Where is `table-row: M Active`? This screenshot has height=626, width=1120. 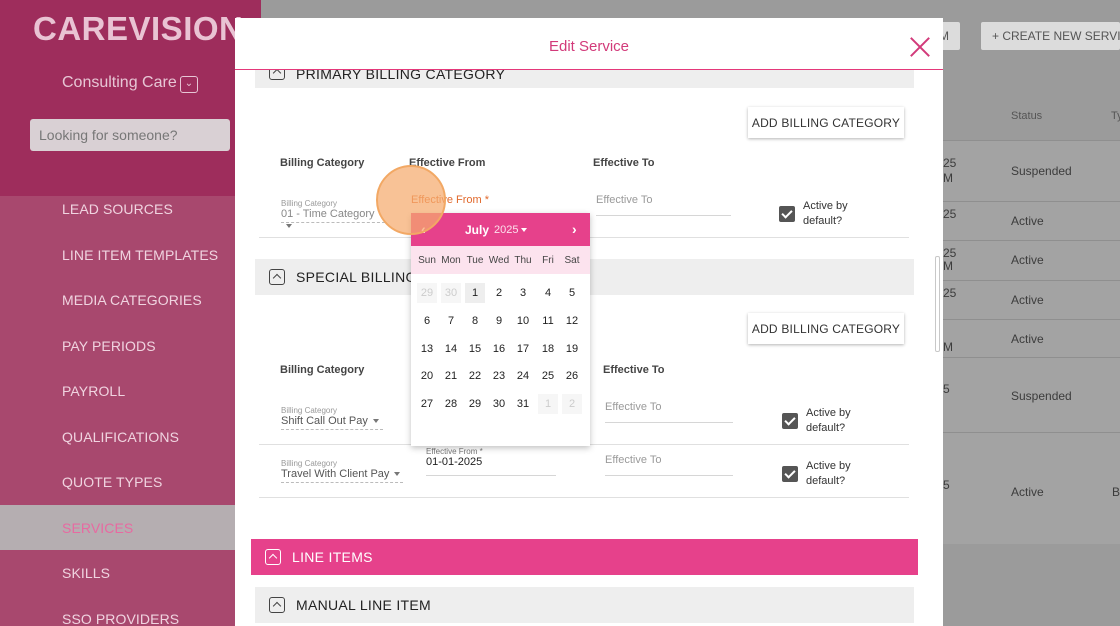 table-row: M Active is located at coordinates (1031, 338).